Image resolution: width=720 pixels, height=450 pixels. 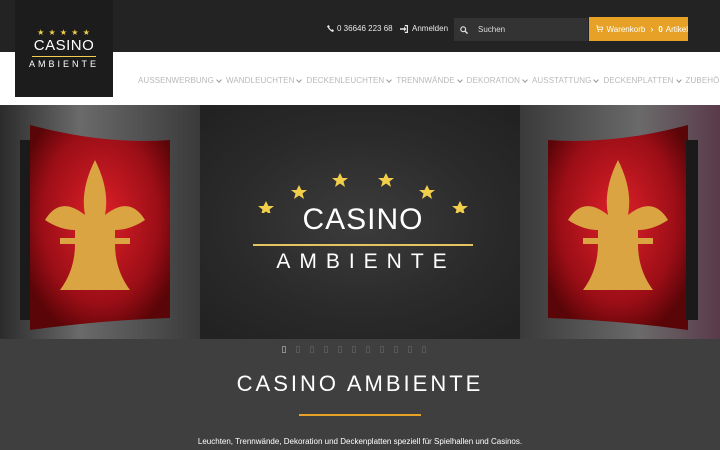 I want to click on hero-logo: CASINO AMBIENTE, so click(x=363, y=228).